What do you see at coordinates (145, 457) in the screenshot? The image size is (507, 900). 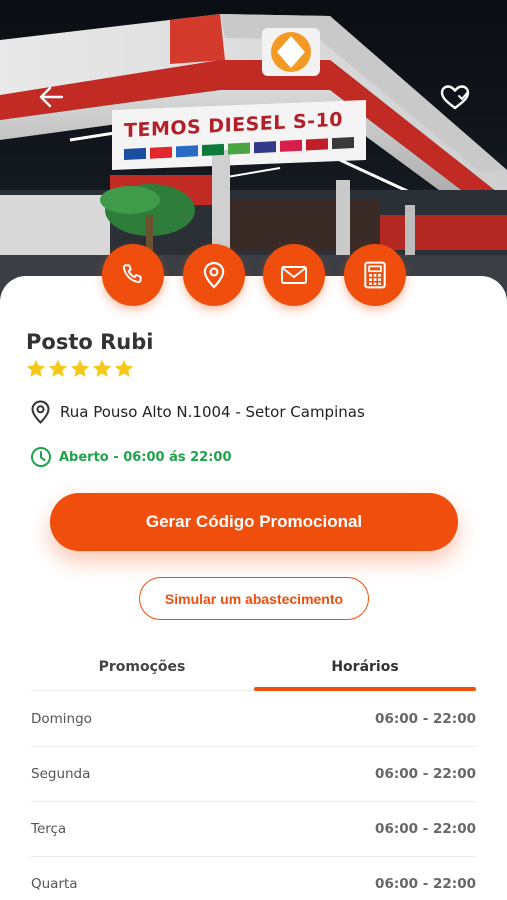 I see `open-status-text: Aberto - 06:00 ás 22:00` at bounding box center [145, 457].